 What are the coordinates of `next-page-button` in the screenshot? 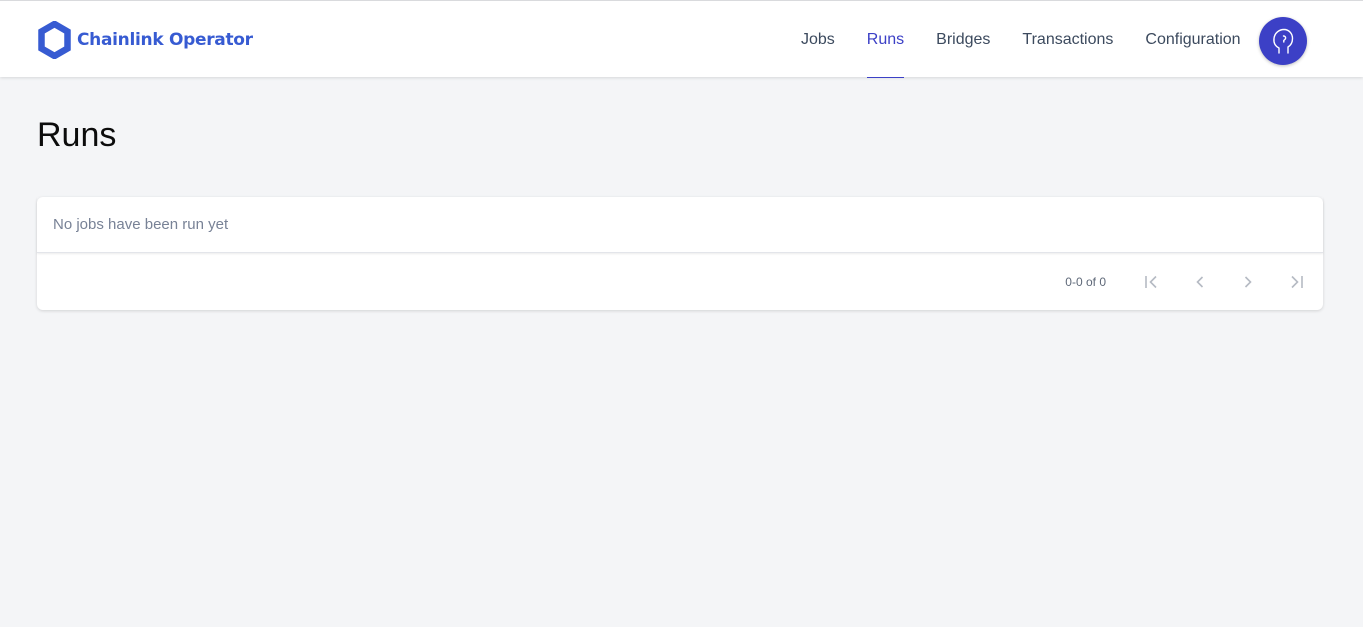 It's located at (1248, 282).